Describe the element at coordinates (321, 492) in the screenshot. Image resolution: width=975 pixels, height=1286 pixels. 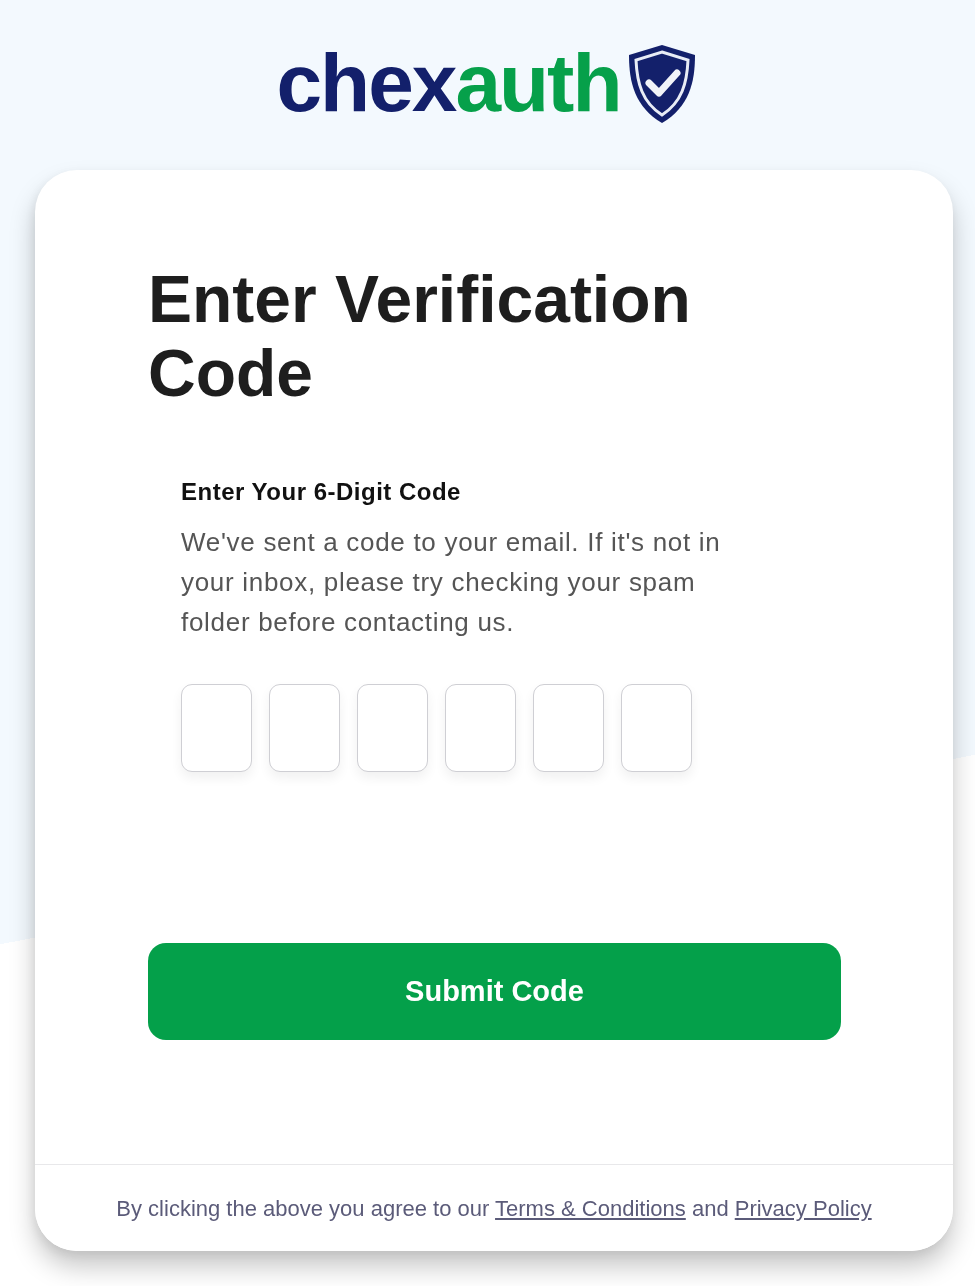
I see `code-label: Enter Your 6-Digit Code` at that location.